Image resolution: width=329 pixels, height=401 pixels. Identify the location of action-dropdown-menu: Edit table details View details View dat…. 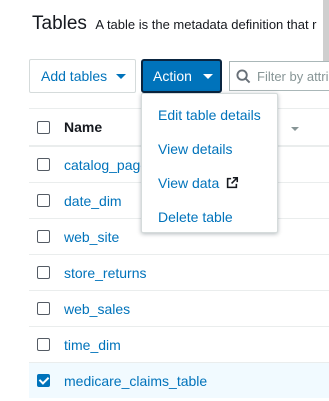
(209, 163).